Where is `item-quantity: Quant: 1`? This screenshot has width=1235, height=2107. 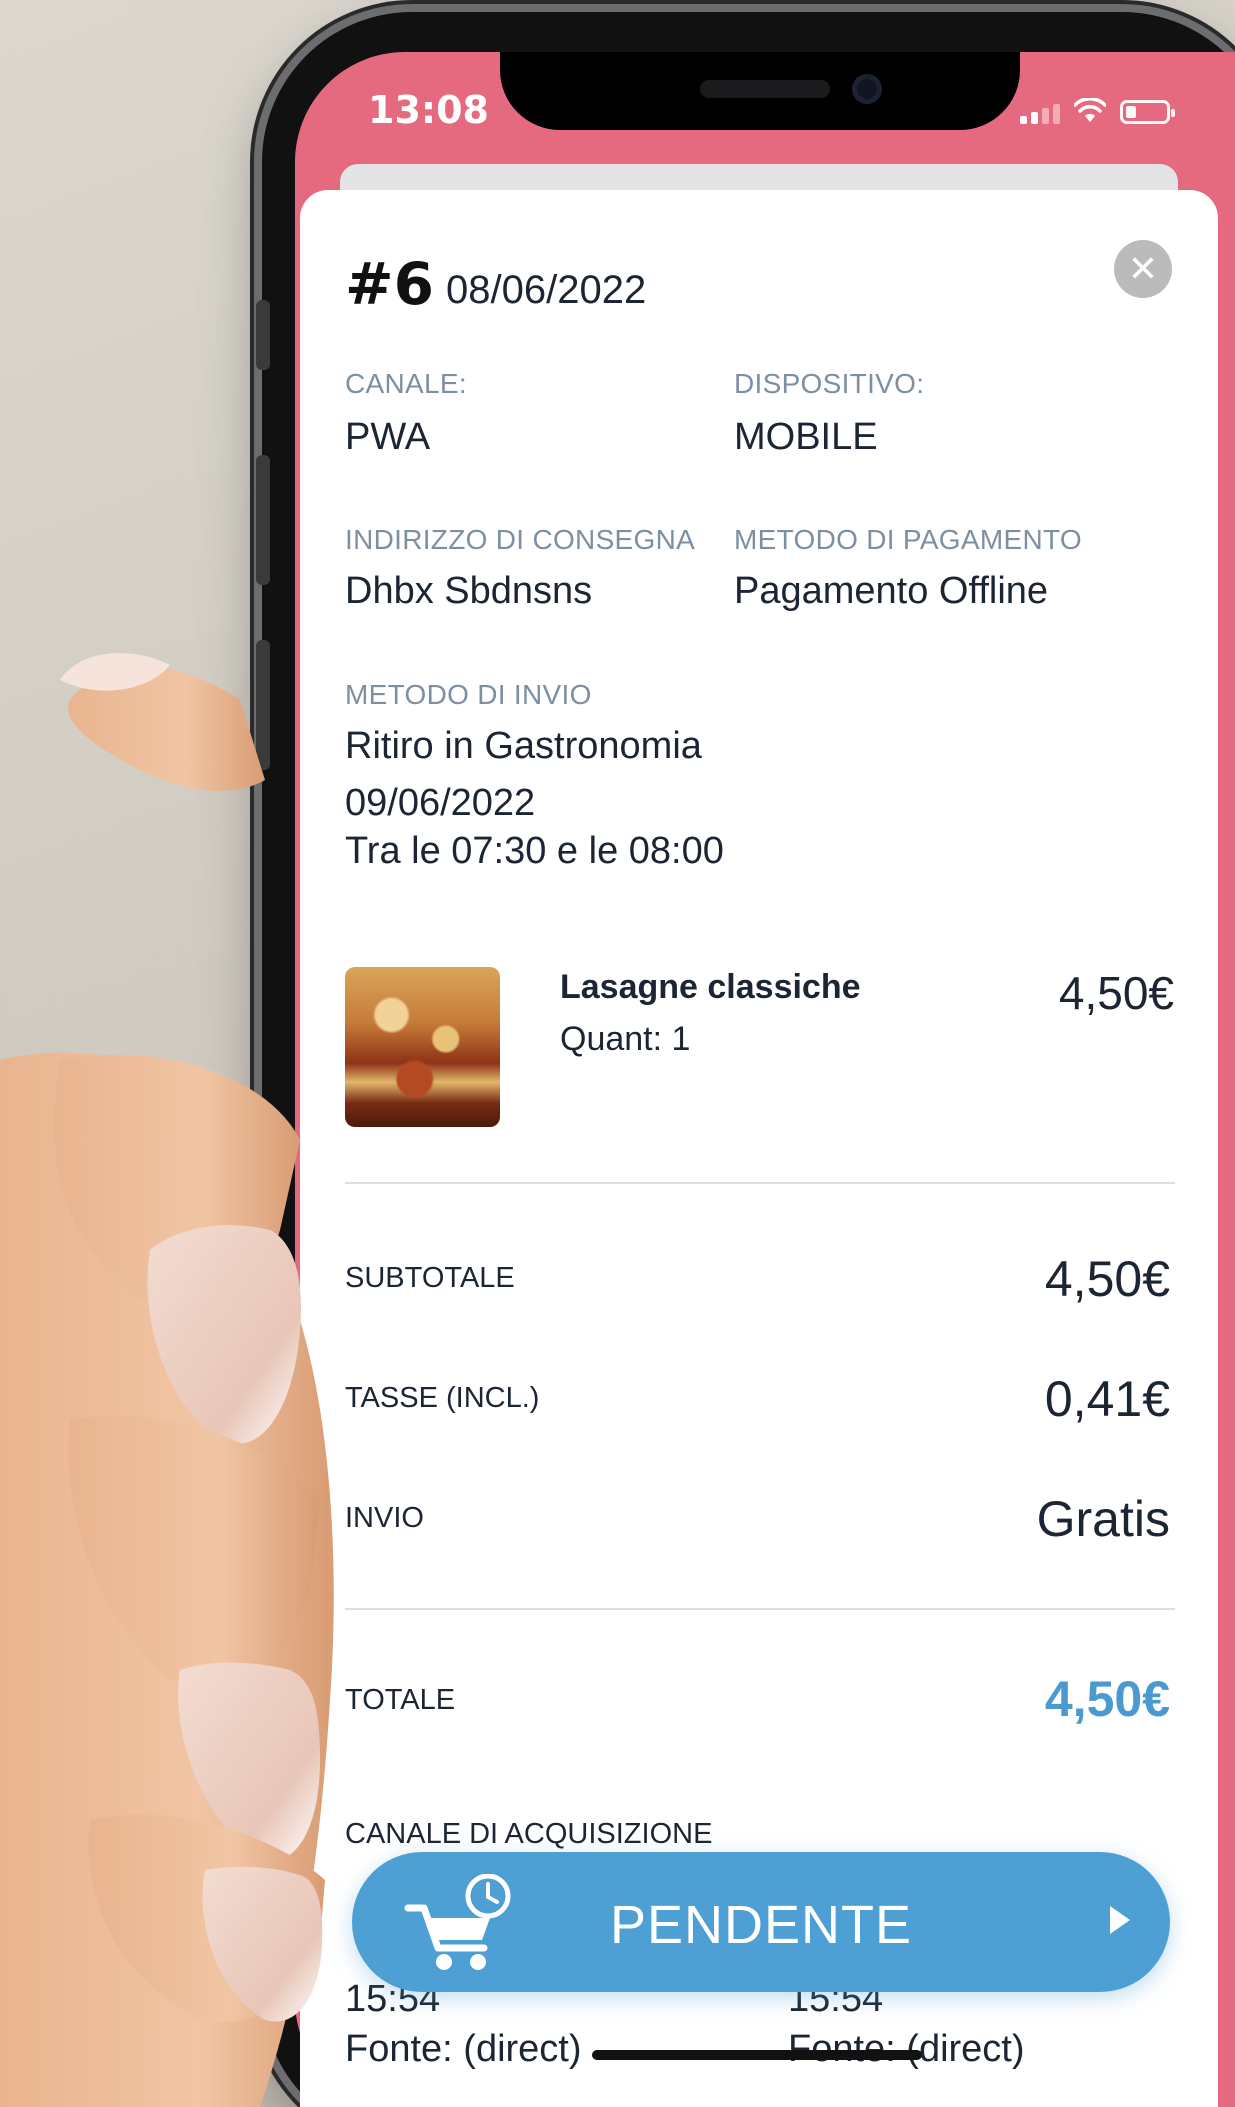 item-quantity: Quant: 1 is located at coordinates (625, 1039).